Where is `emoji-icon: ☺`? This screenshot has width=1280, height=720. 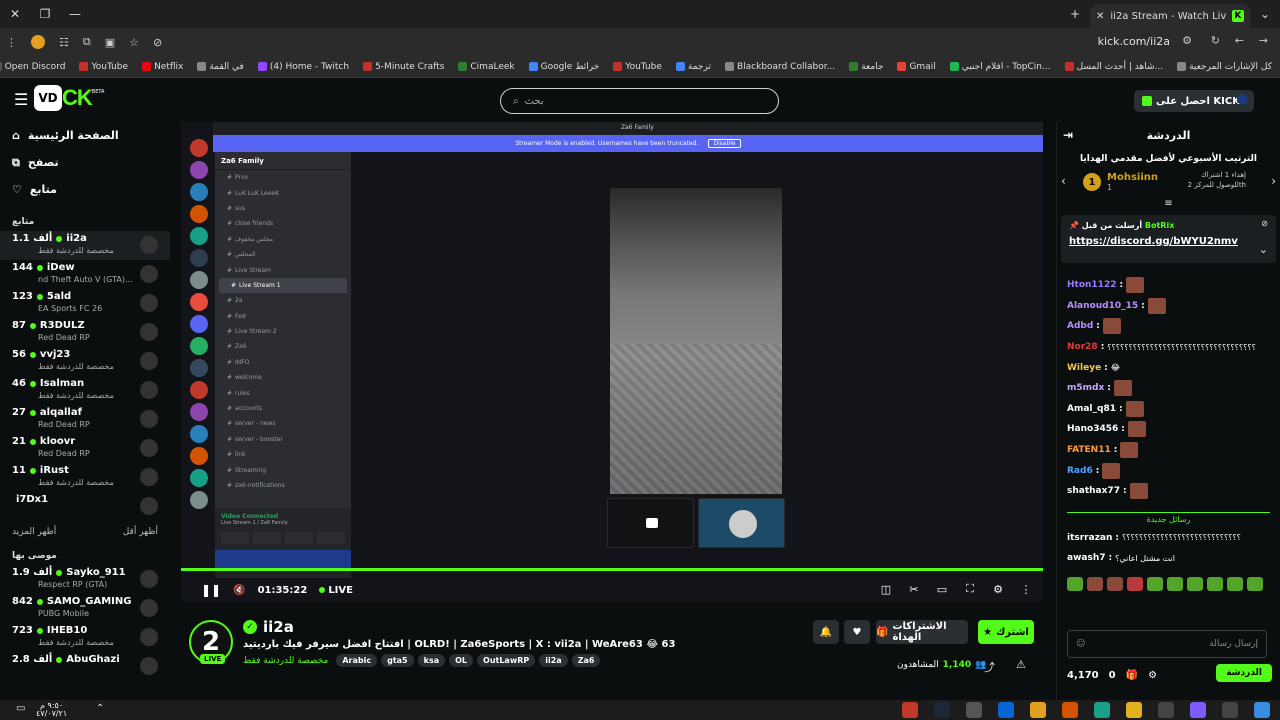 emoji-icon: ☺ is located at coordinates (1080, 644).